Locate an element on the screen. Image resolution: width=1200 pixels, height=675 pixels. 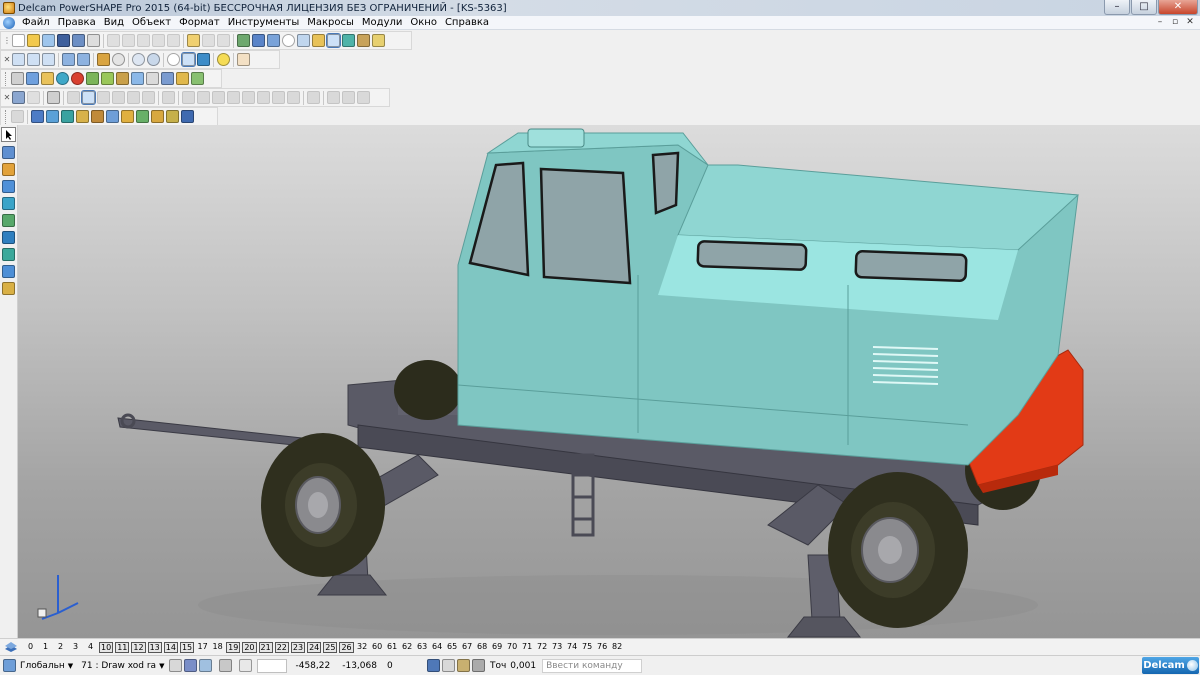
menu-view: Вид is located at coordinates (114, 22).